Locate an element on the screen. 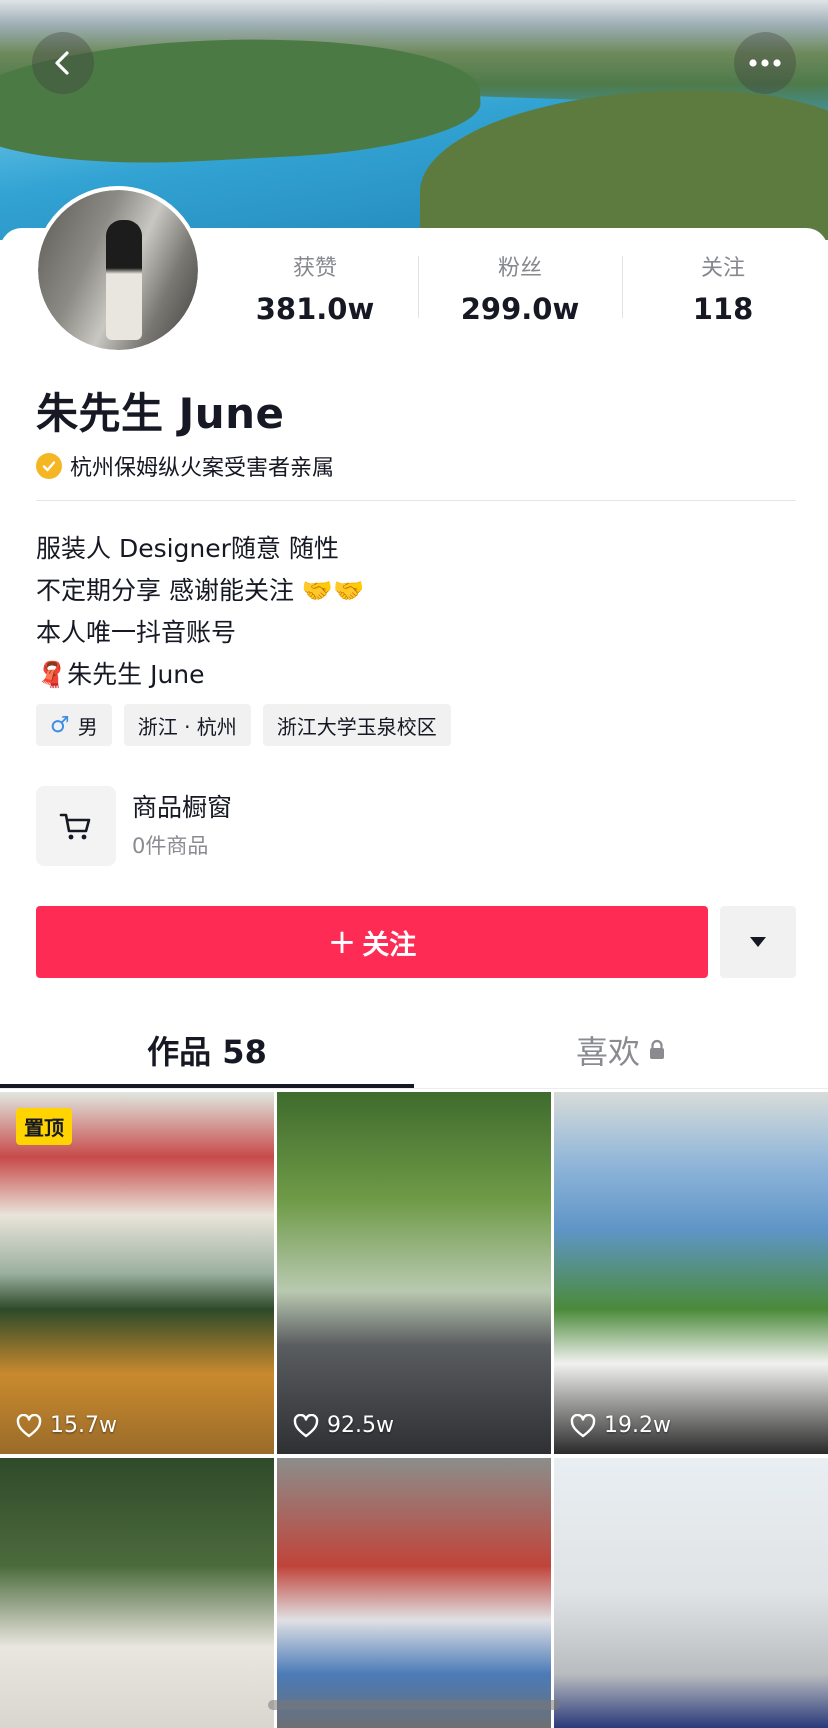 The width and height of the screenshot is (828, 1728). pinned-badge: 置顶 is located at coordinates (44, 1126).